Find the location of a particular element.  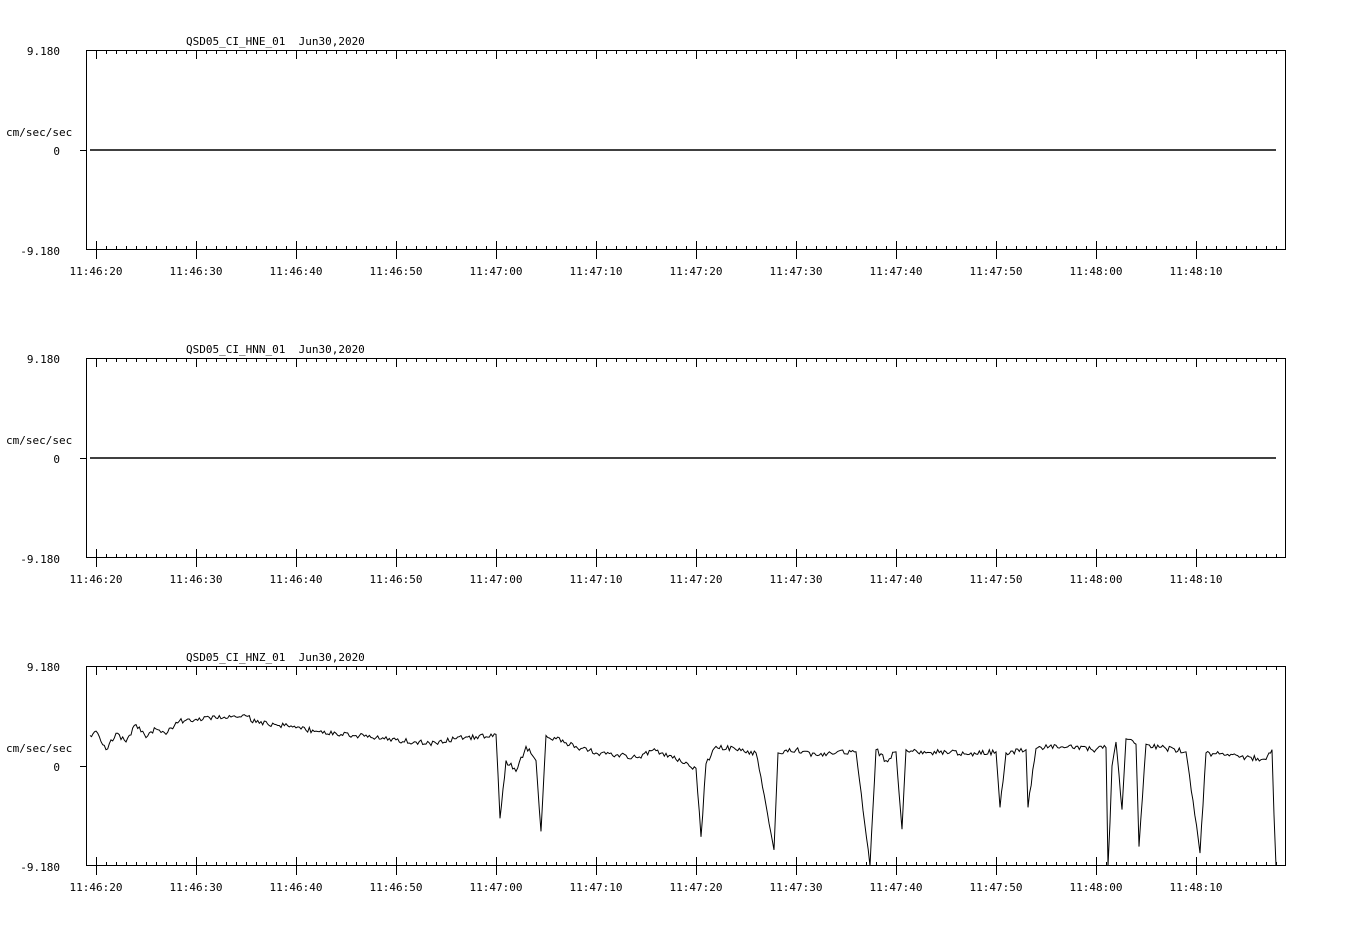

chart-title: QSD05_CI_HNZ_01 Jun30,2020 is located at coordinates (275, 657).